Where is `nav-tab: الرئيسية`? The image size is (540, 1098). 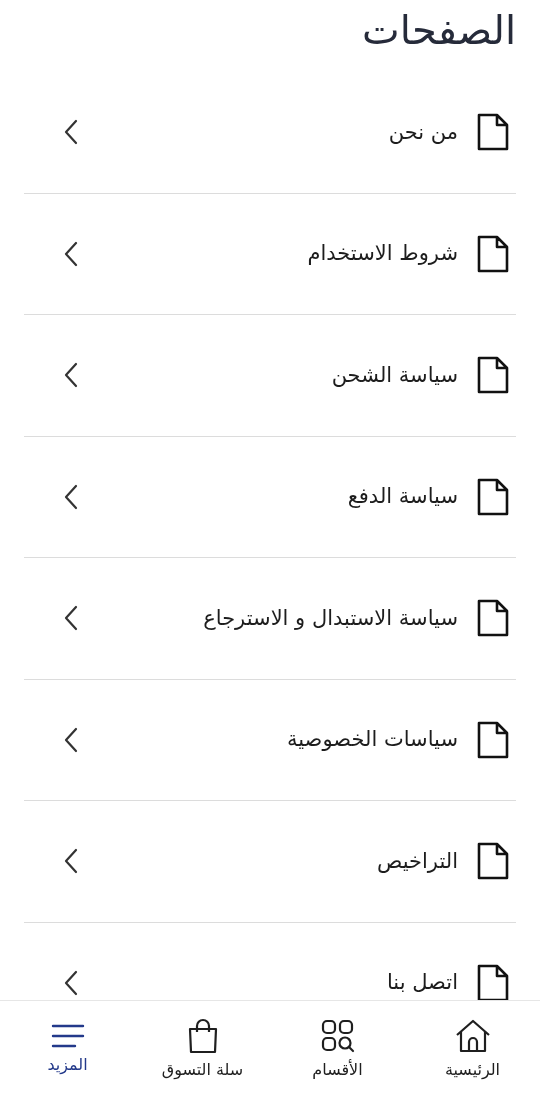
nav-tab: الرئيسية is located at coordinates (472, 1049).